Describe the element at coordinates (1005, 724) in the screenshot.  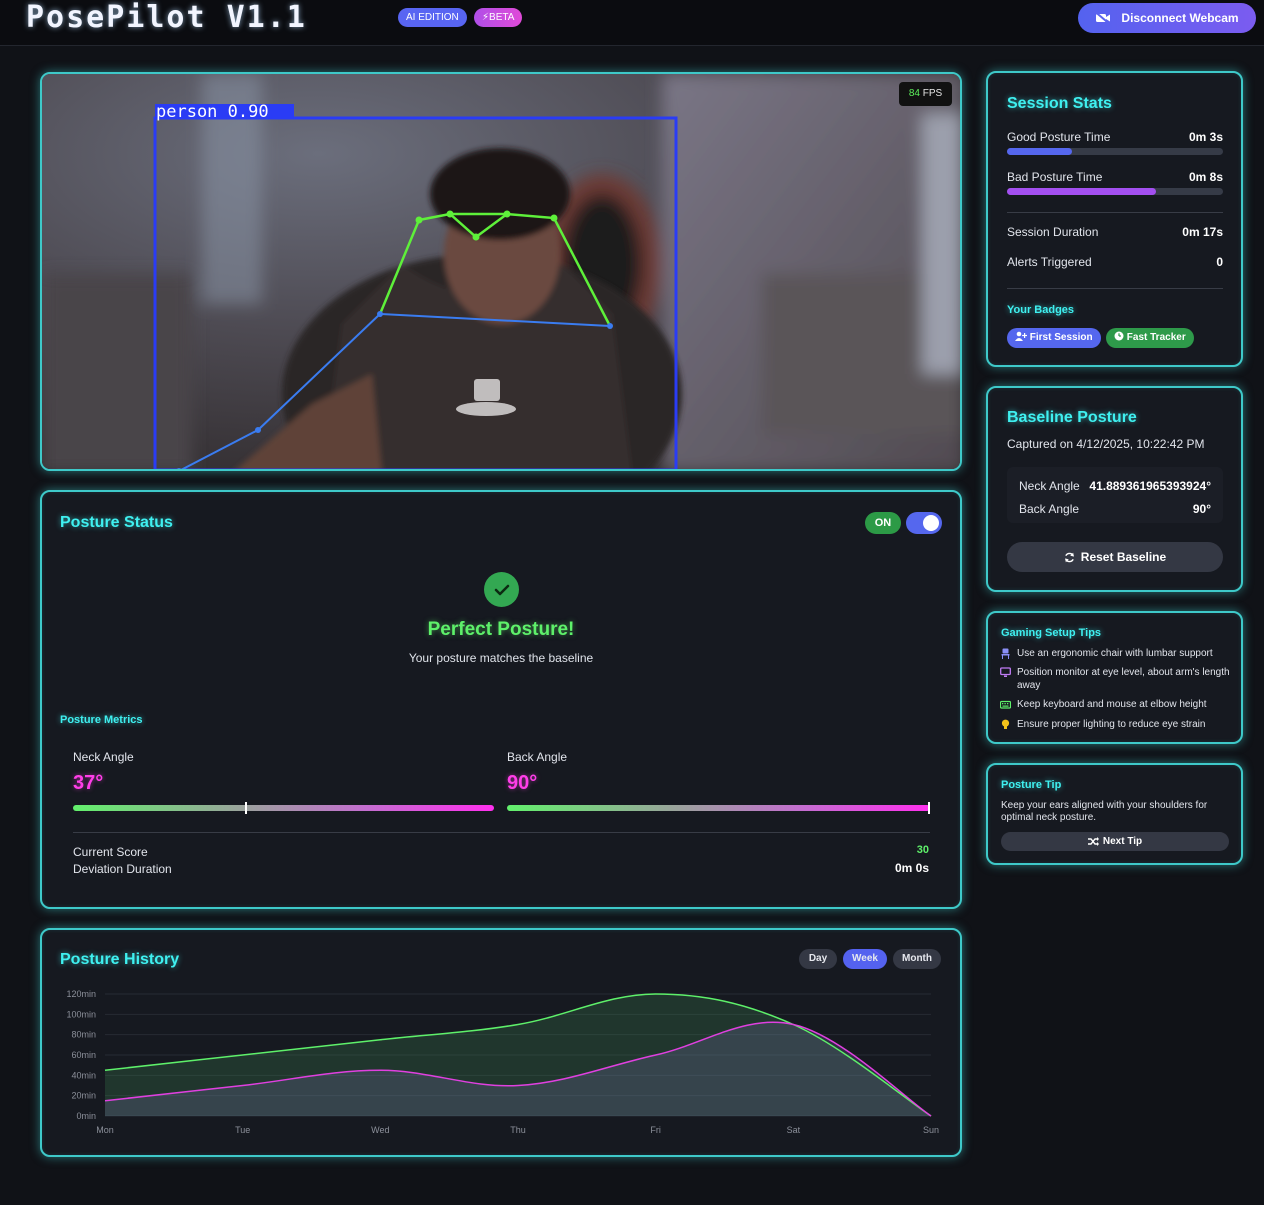
I see `lightbulb-icon` at that location.